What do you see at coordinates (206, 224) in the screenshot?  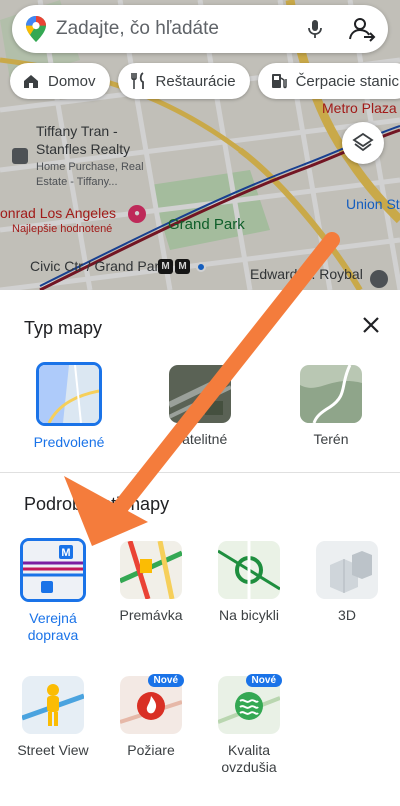 I see `map-label-grand-park: Grand Park` at bounding box center [206, 224].